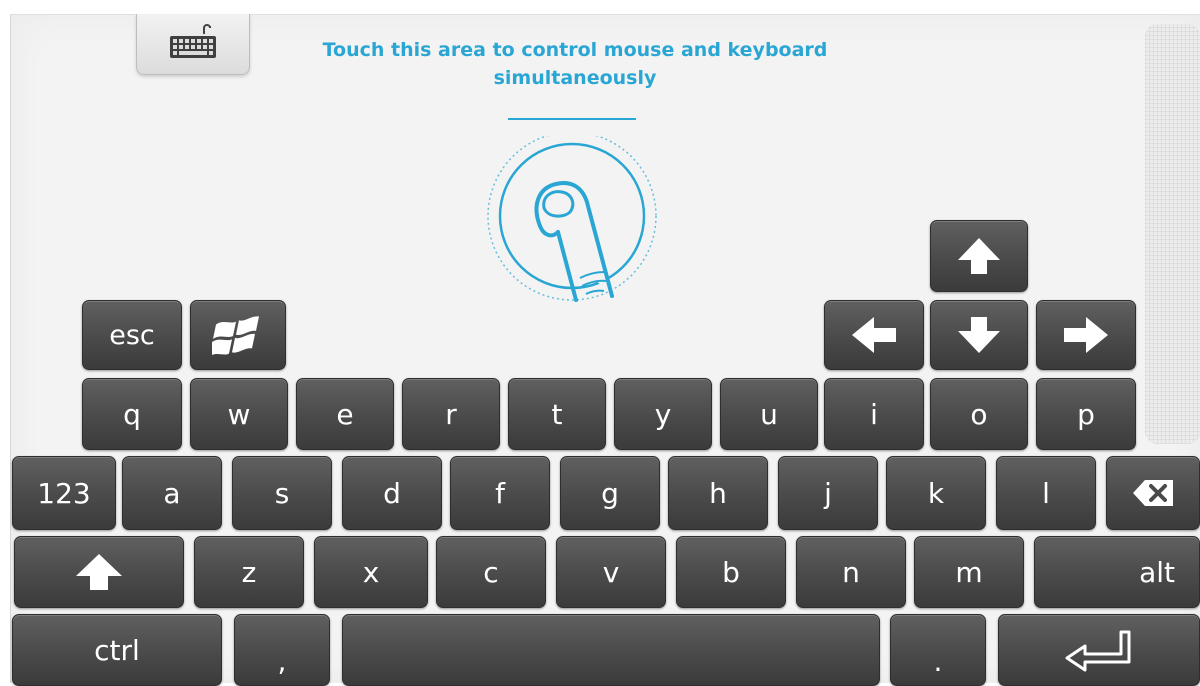 The width and height of the screenshot is (1200, 686). I want to click on arrow-right-icon, so click(1086, 335).